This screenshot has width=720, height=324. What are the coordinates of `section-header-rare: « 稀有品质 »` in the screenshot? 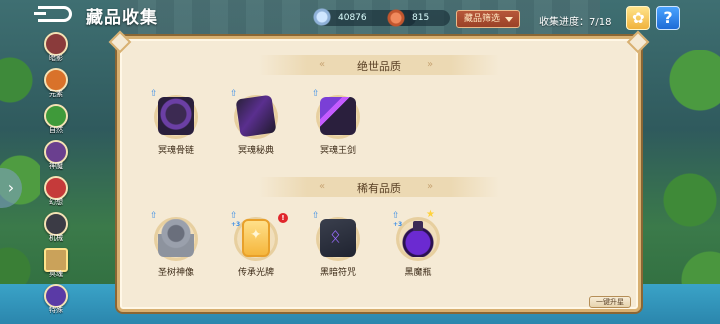 It's located at (379, 187).